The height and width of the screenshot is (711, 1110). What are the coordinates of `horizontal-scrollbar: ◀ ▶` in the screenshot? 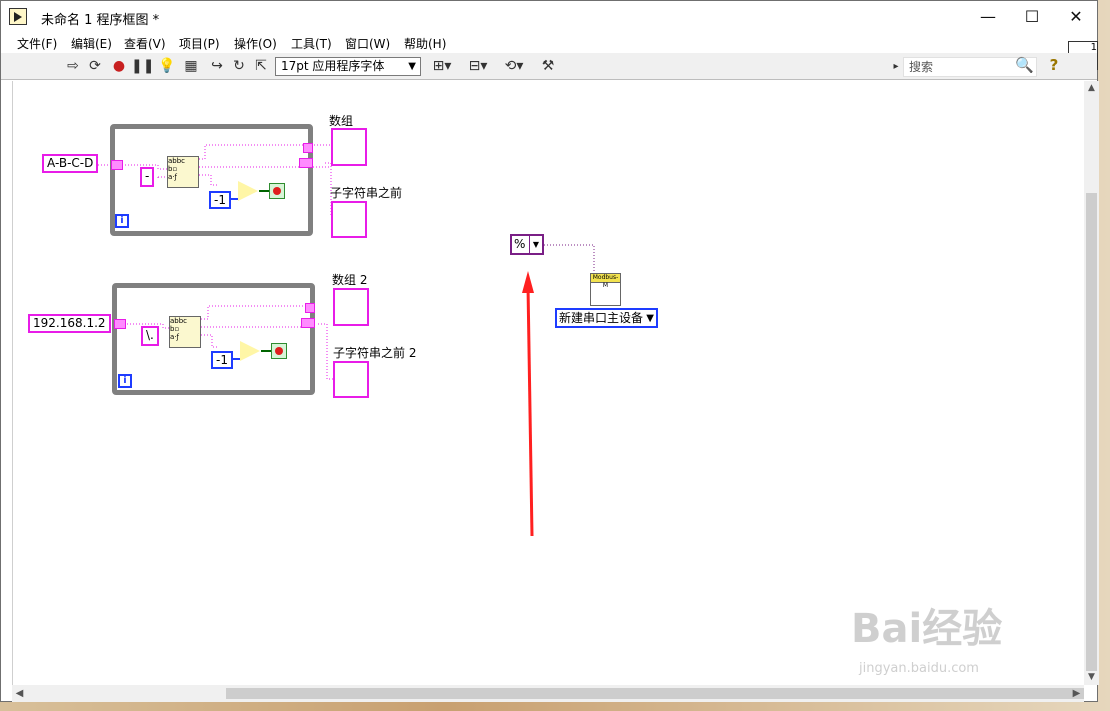 It's located at (548, 693).